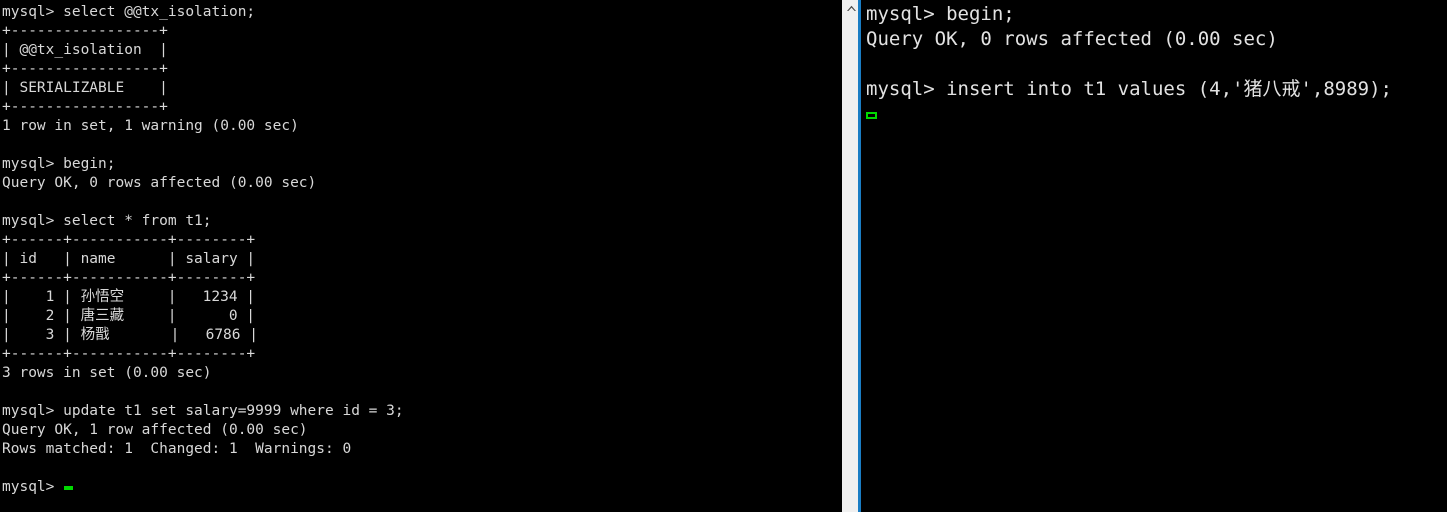 This screenshot has width=1447, height=512. Describe the element at coordinates (129, 259) in the screenshot. I see `terminal-line: | id | name | salary |` at that location.